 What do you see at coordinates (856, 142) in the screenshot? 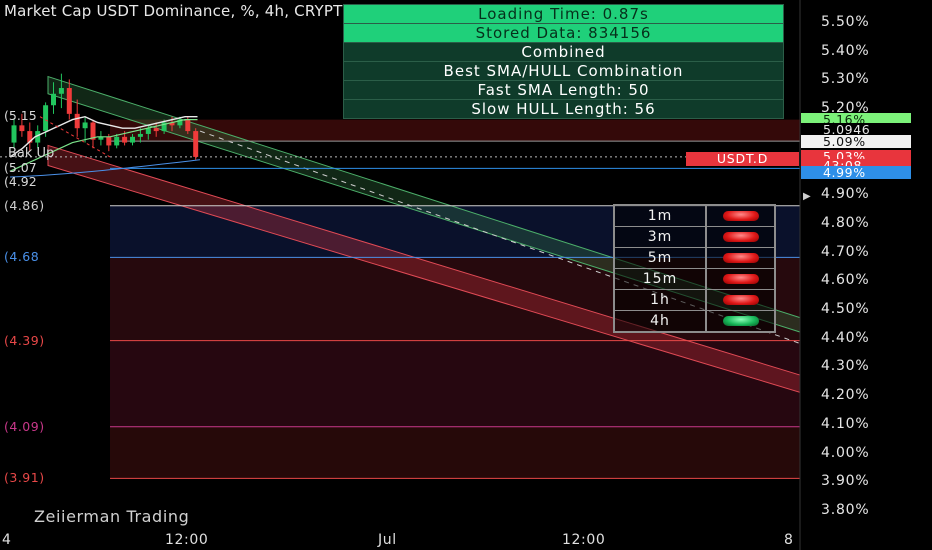
I see `price-badge: 5.09%` at bounding box center [856, 142].